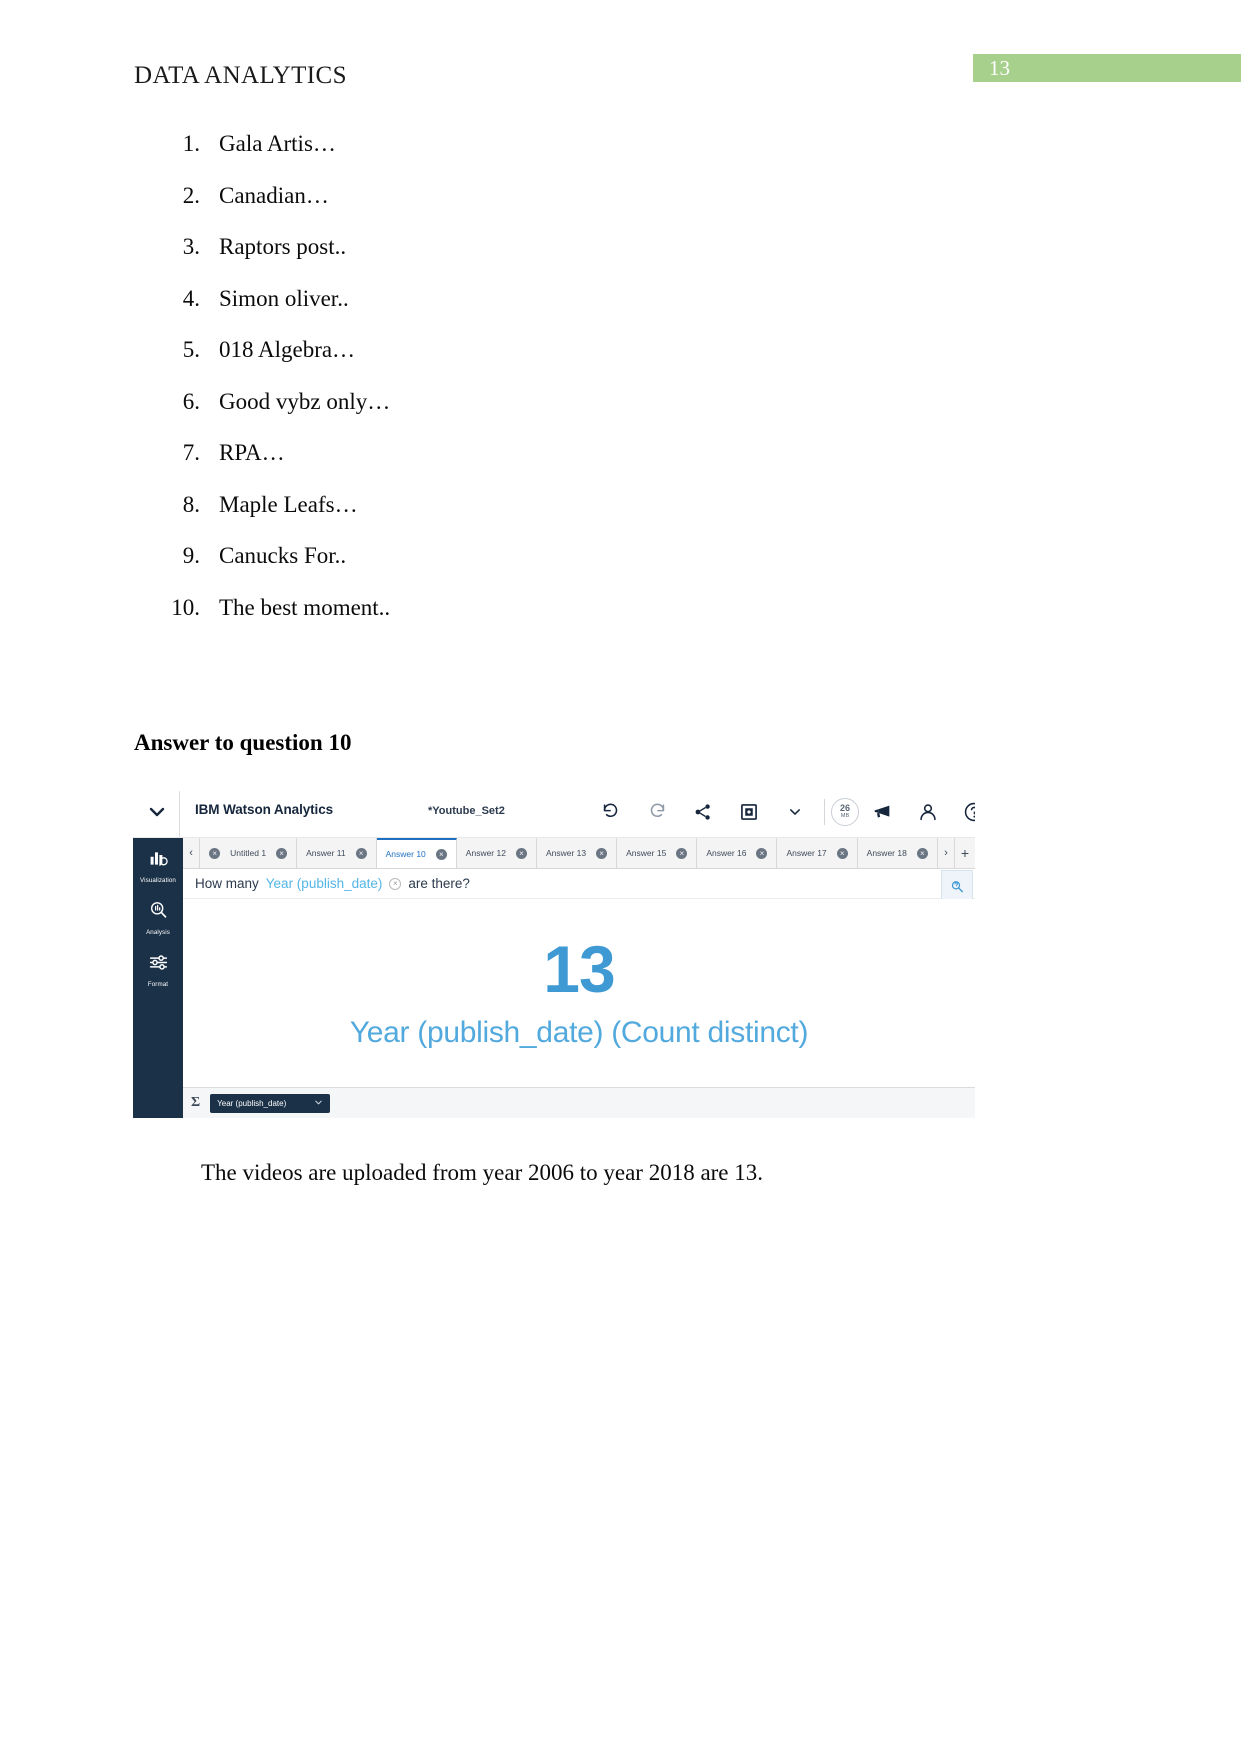 The width and height of the screenshot is (1241, 1754). Describe the element at coordinates (579, 969) in the screenshot. I see `kpi-value: 13` at that location.